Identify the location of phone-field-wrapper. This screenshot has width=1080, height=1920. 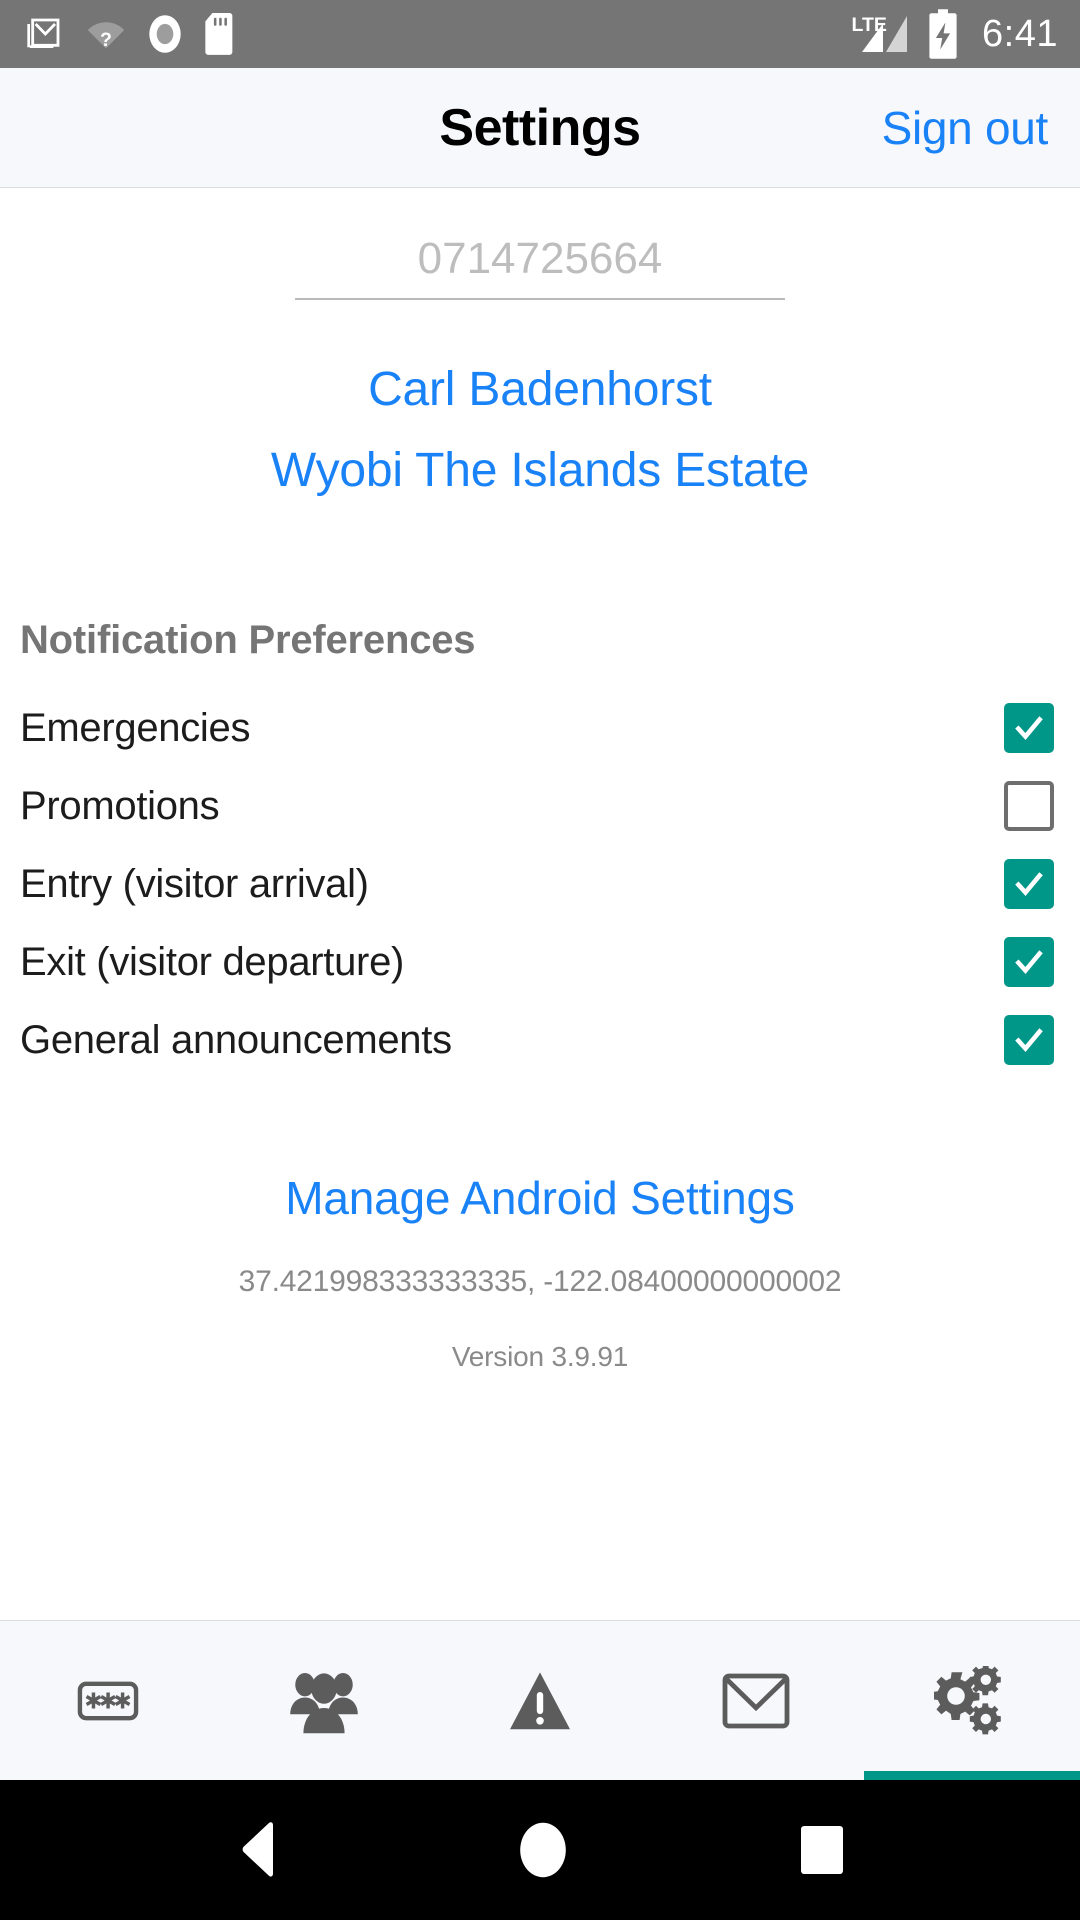
(540, 267).